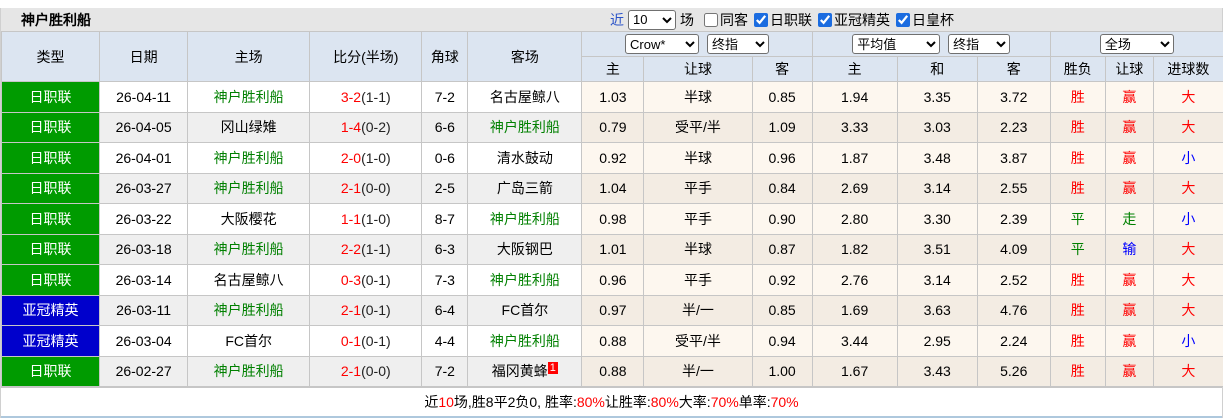 The height and width of the screenshot is (420, 1223). What do you see at coordinates (979, 44) in the screenshot?
I see `avg-stage-select: 终指` at bounding box center [979, 44].